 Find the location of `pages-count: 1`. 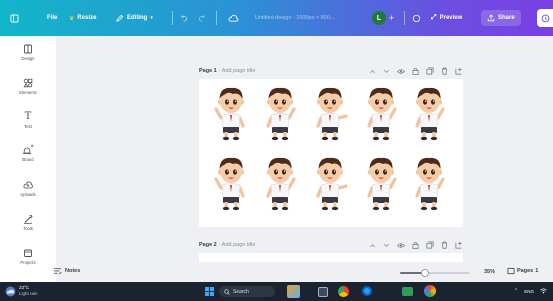

pages-count: 1 is located at coordinates (537, 271).